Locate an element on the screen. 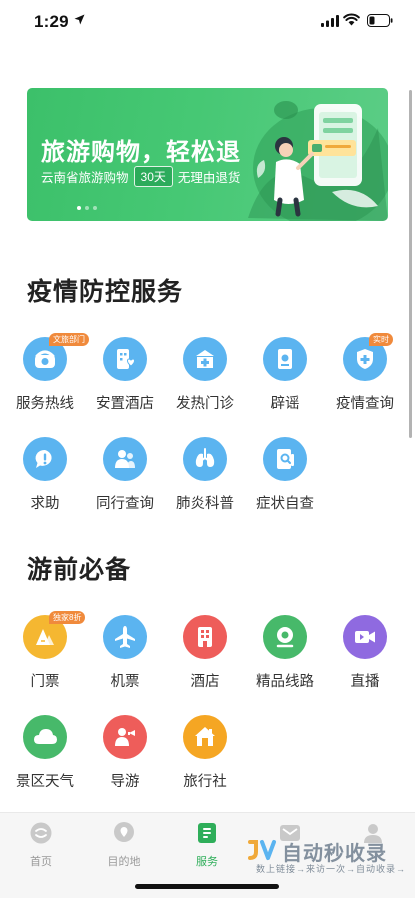  clinic-icon is located at coordinates (205, 359).